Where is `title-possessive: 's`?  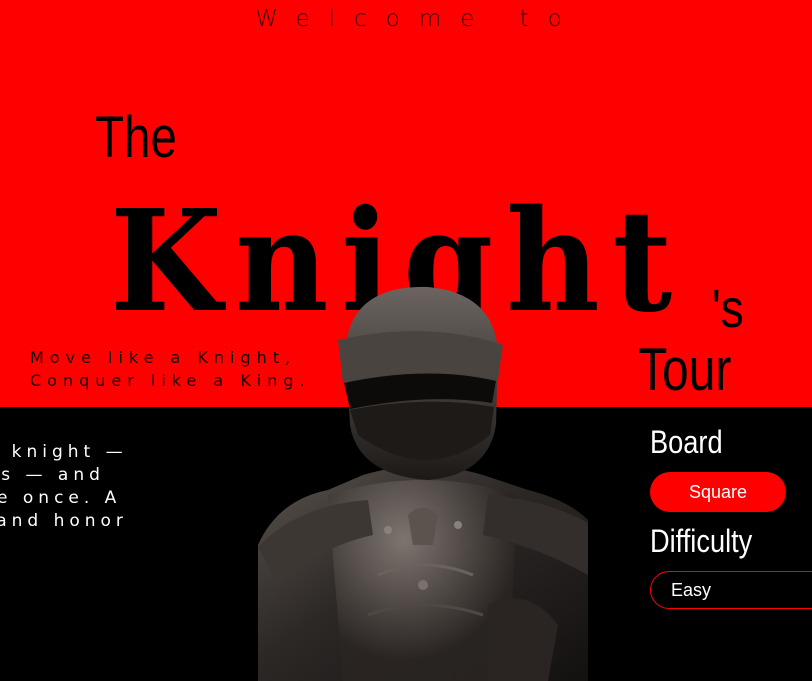 title-possessive: 's is located at coordinates (728, 309).